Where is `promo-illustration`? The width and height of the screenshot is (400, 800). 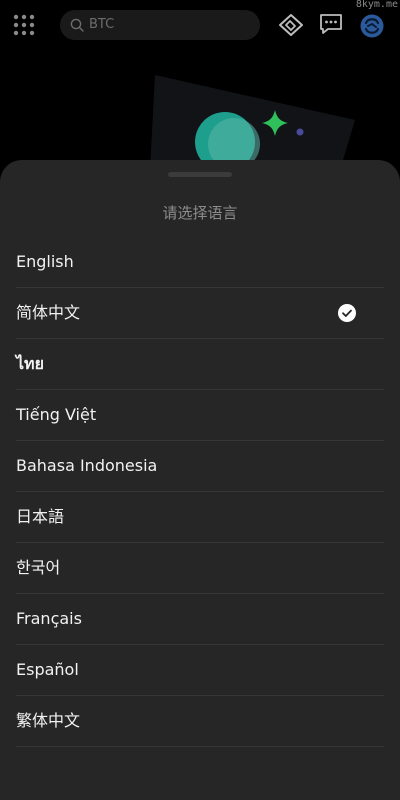 promo-illustration is located at coordinates (257, 115).